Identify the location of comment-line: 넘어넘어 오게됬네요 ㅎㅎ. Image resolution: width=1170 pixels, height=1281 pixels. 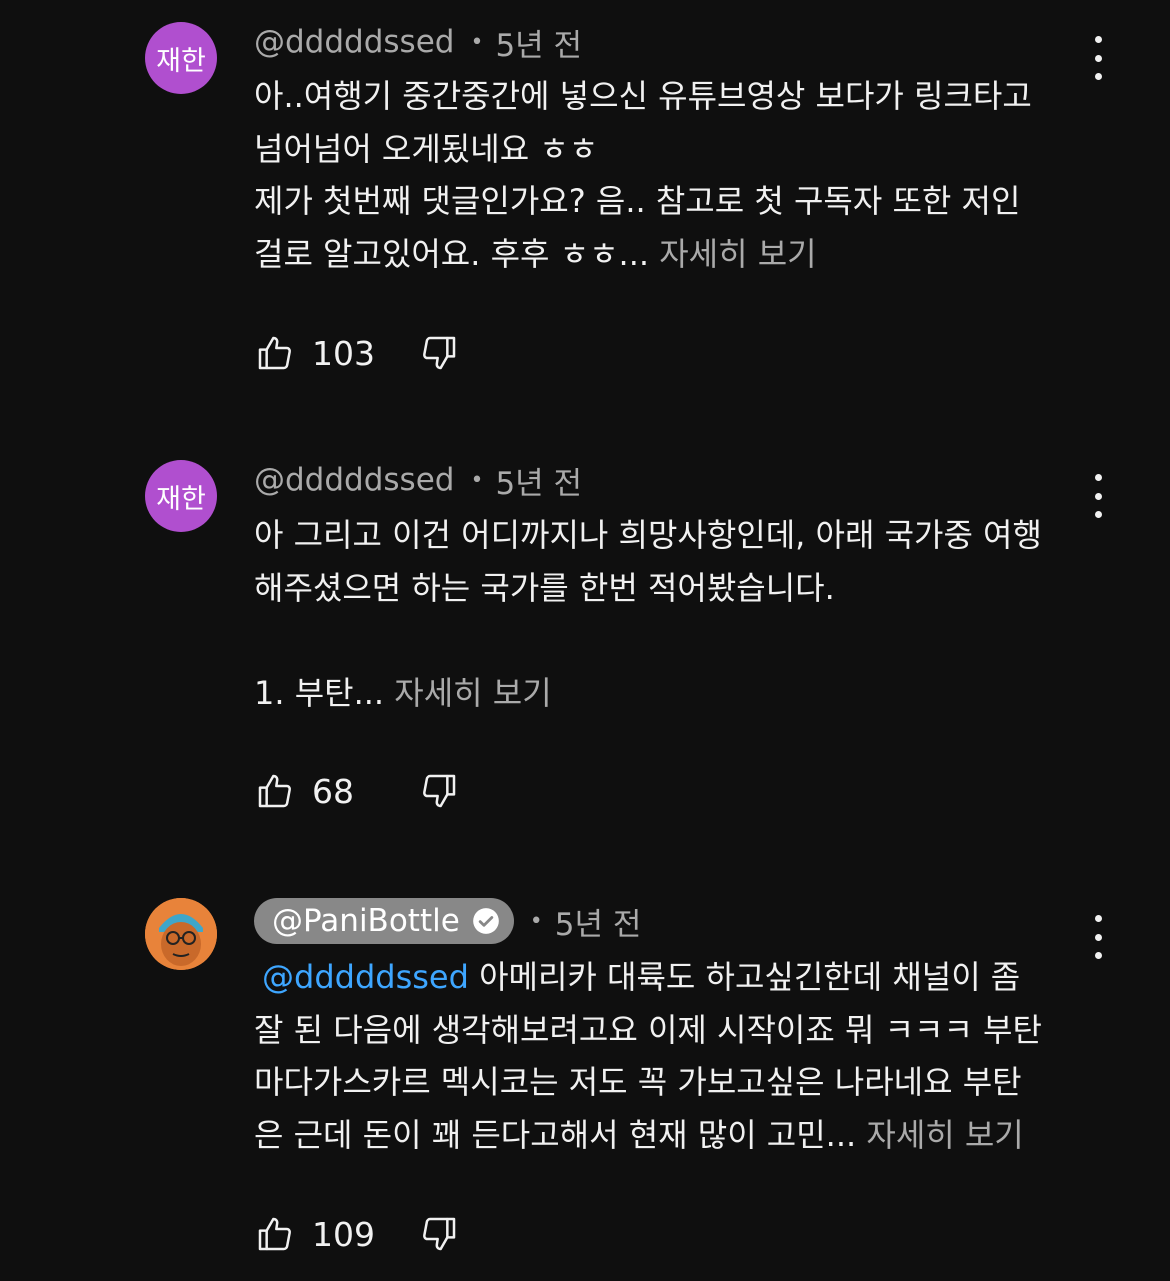
(426, 148).